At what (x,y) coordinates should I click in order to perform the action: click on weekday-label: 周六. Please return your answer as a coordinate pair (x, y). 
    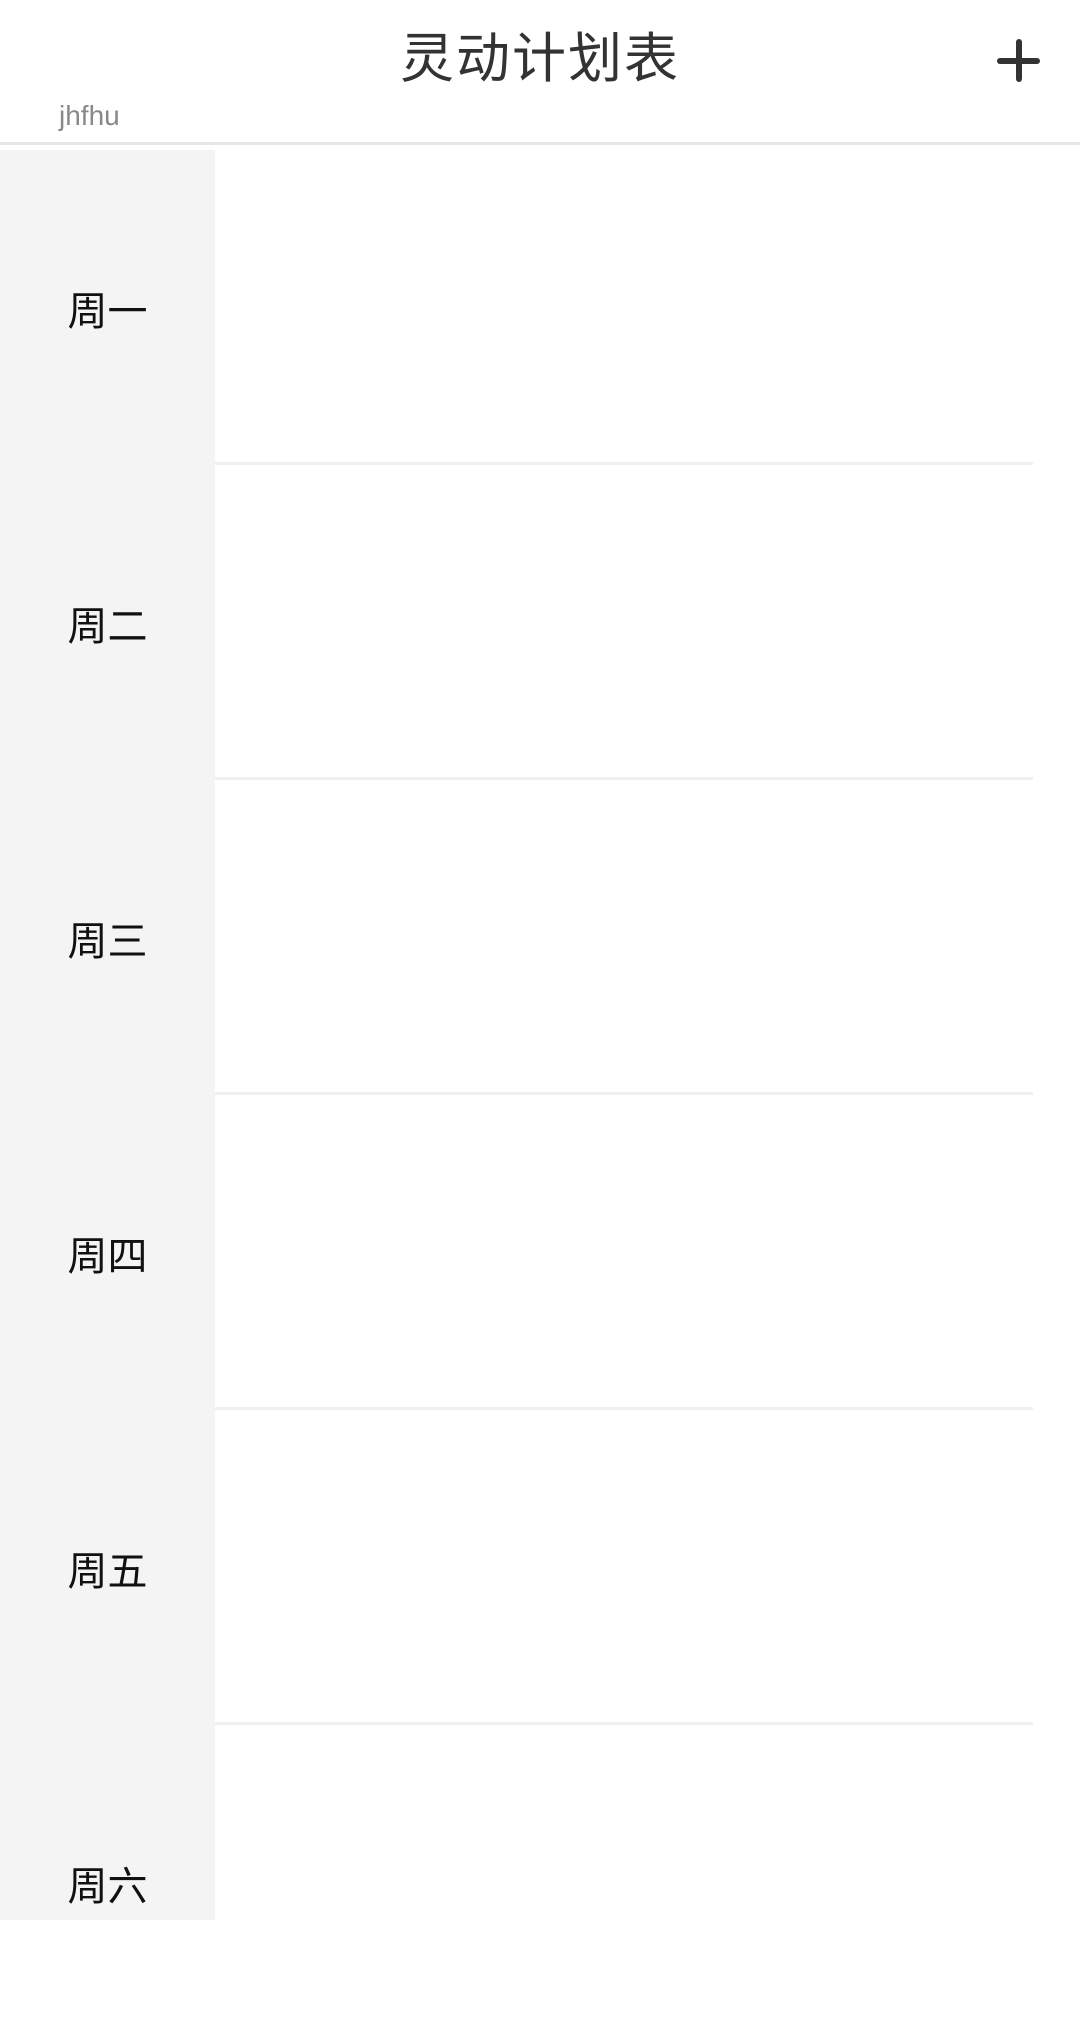
    Looking at the image, I should click on (107, 1886).